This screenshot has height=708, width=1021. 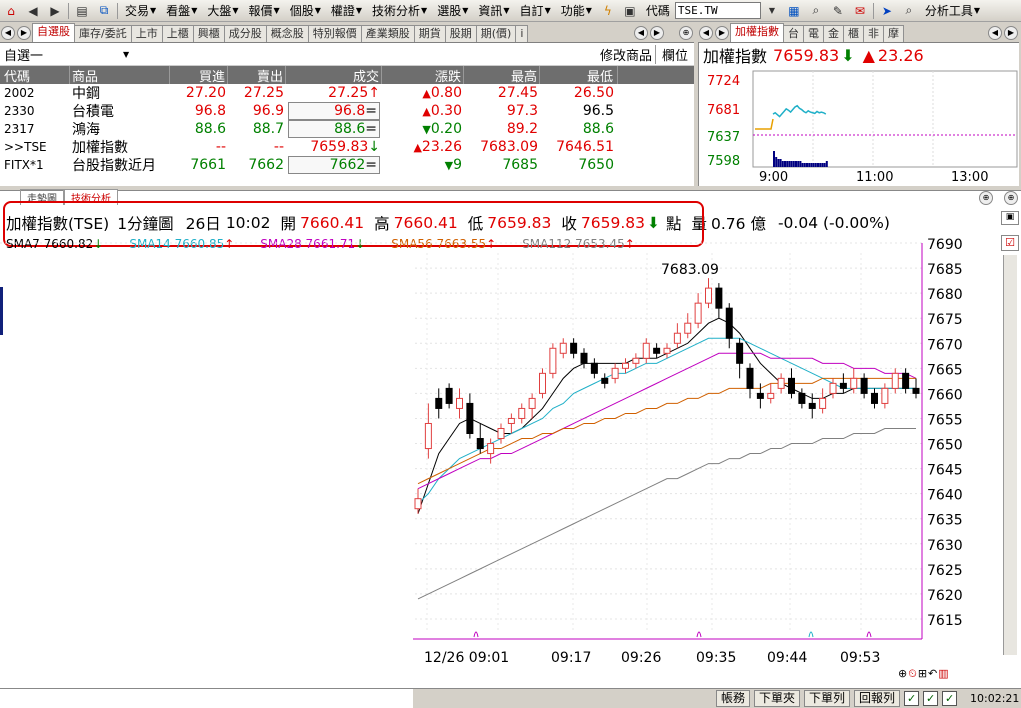 What do you see at coordinates (120, 75) in the screenshot?
I see `column-header: 商品` at bounding box center [120, 75].